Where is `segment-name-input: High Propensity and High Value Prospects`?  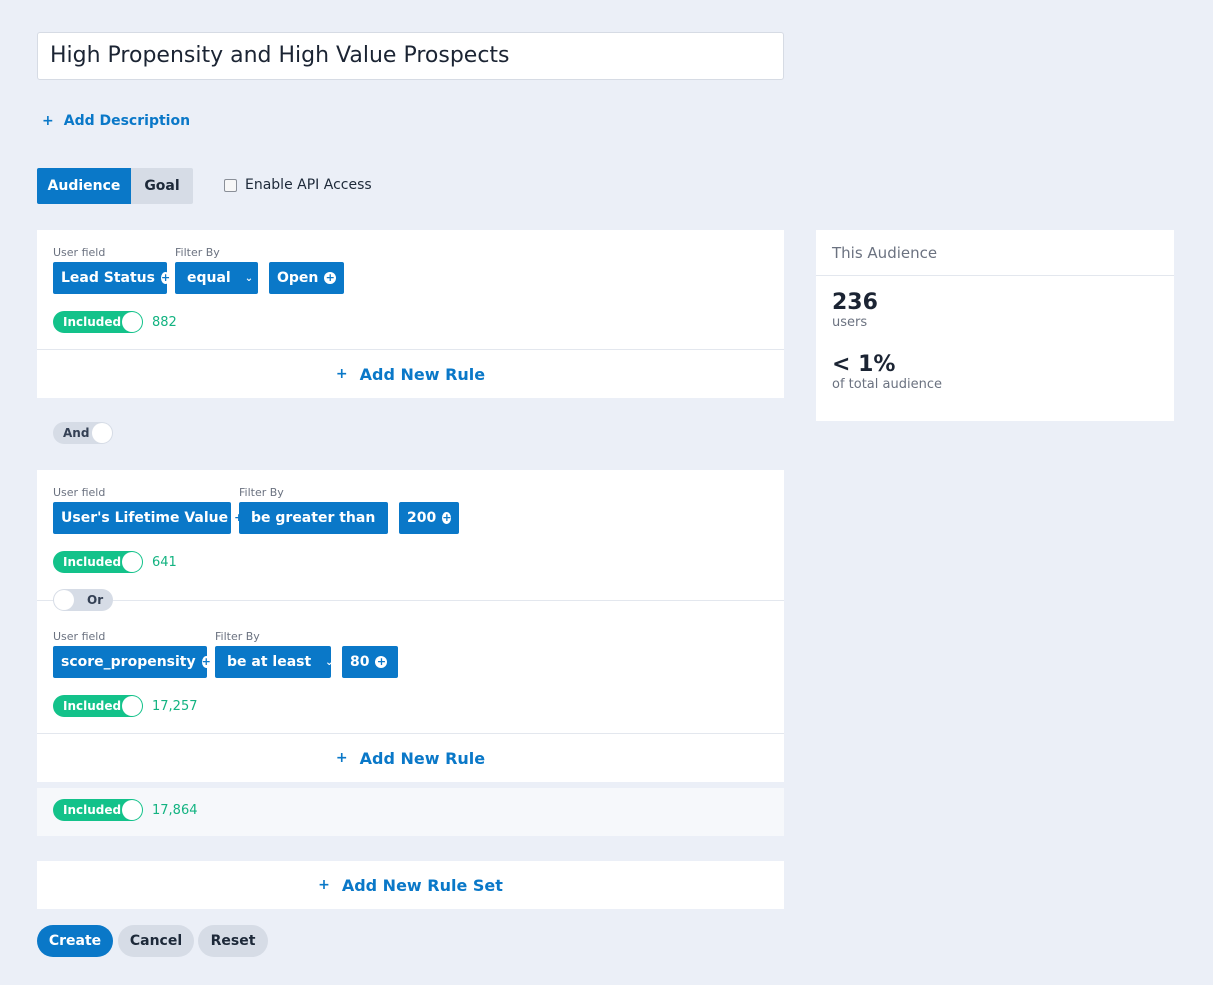 segment-name-input: High Propensity and High Value Prospects is located at coordinates (410, 56).